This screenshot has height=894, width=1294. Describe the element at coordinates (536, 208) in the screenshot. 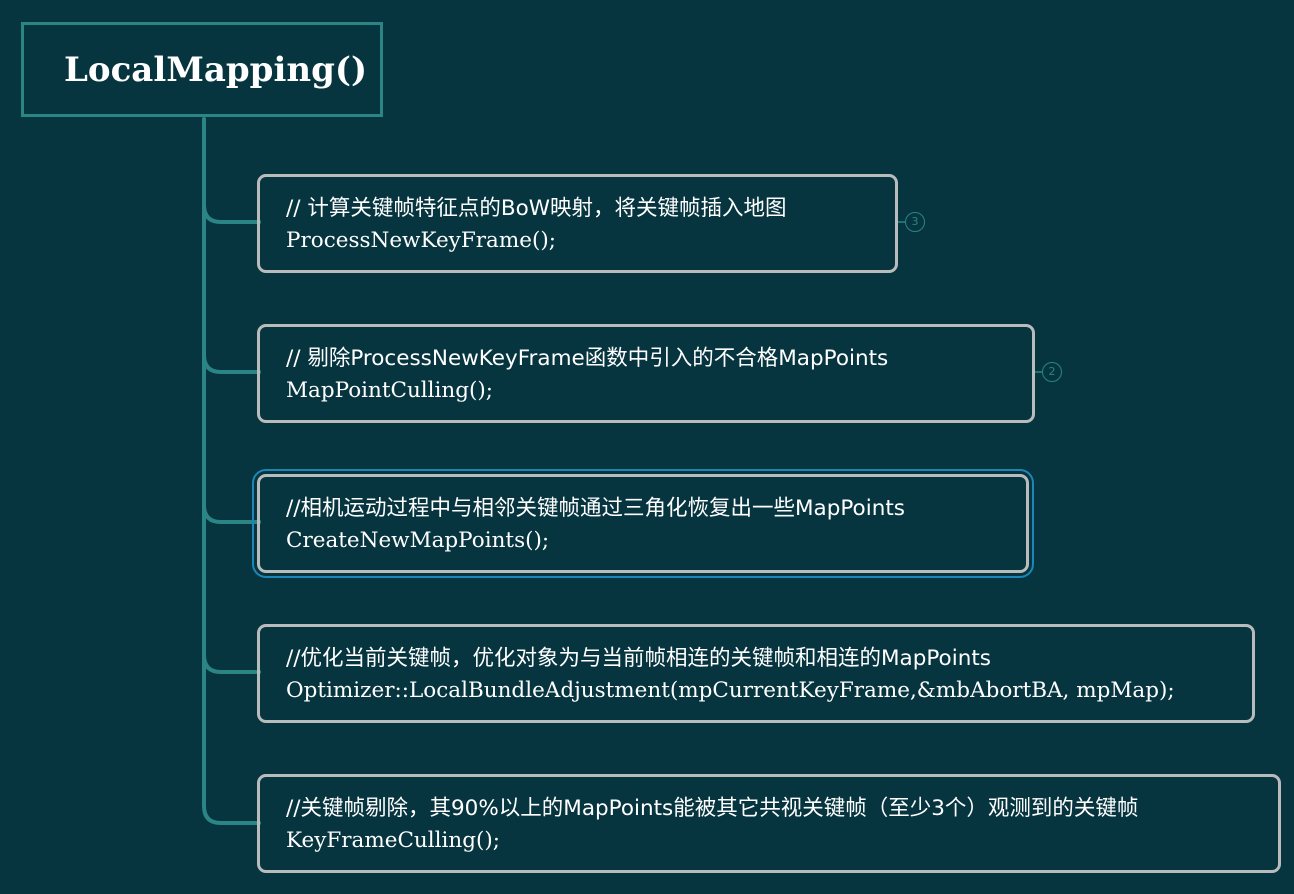

I see `node-comment: // 计算关键帧特征点的BoW映射，将关键帧插入地图` at that location.